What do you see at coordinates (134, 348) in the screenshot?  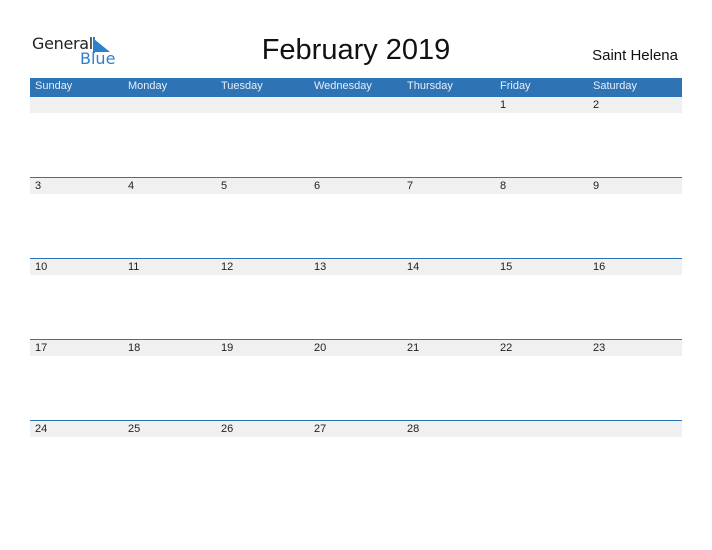 I see `day-number: 18` at bounding box center [134, 348].